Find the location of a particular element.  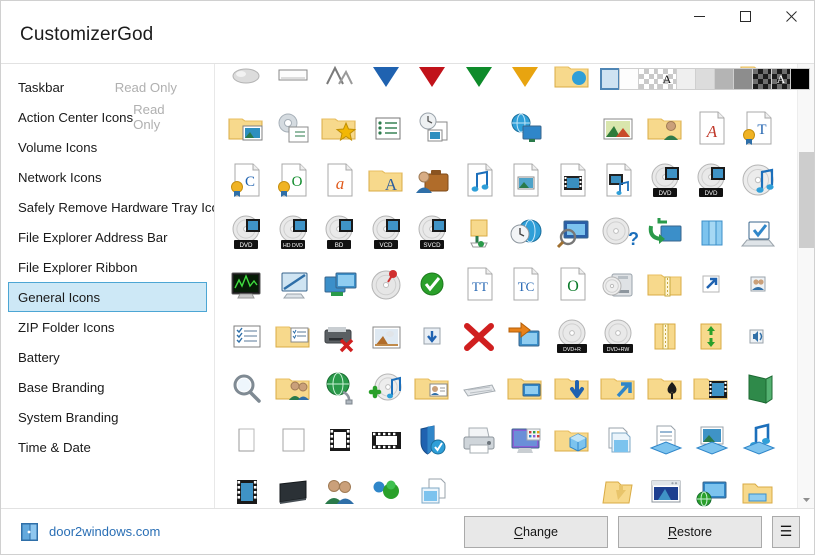

sidebar-item-base-branding: Base Branding is located at coordinates (107, 387).